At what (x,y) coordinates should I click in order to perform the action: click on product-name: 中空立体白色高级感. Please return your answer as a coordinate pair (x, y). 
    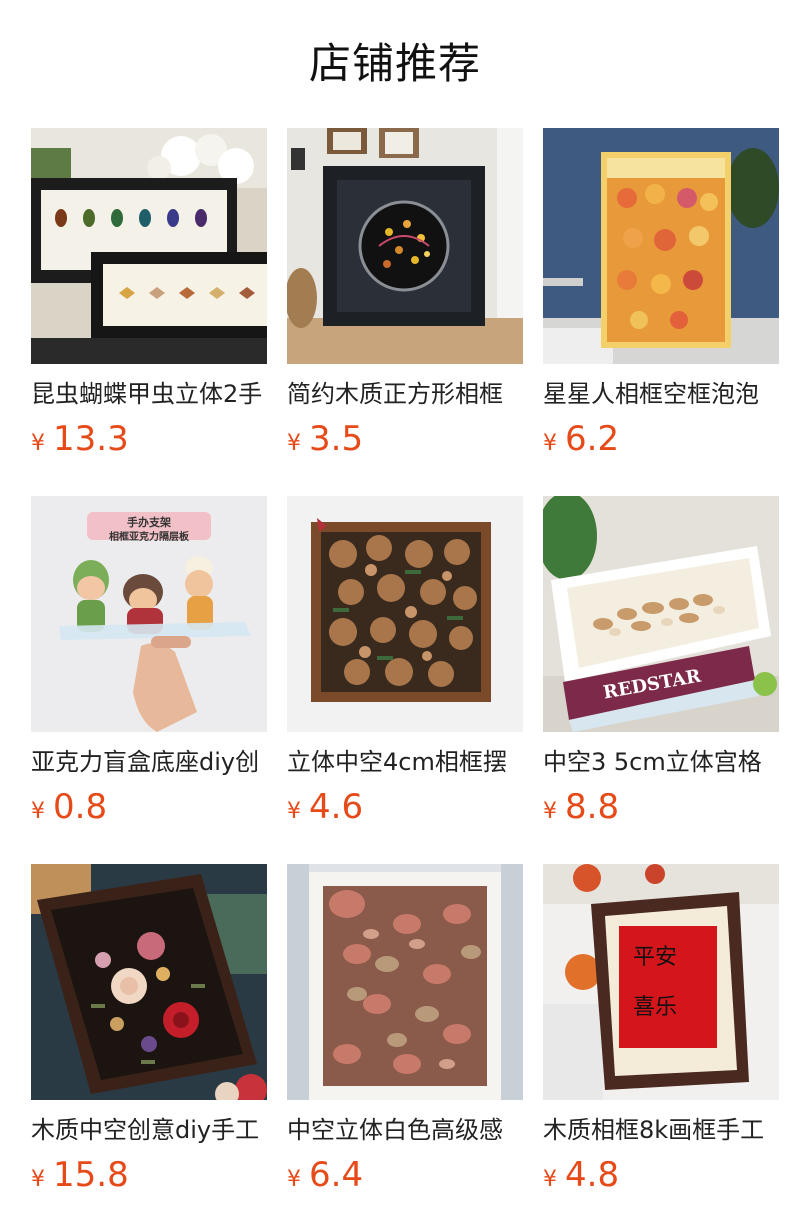
    Looking at the image, I should click on (405, 1130).